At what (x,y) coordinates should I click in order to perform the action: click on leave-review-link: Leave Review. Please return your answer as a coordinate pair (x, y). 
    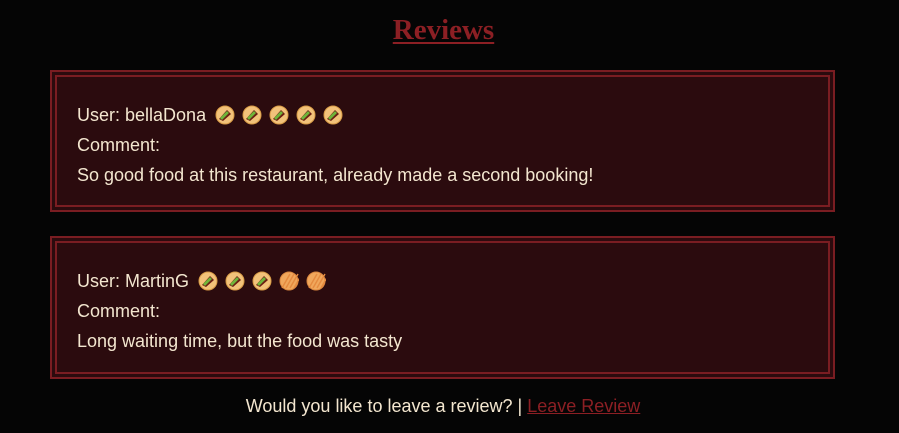
    Looking at the image, I should click on (583, 406).